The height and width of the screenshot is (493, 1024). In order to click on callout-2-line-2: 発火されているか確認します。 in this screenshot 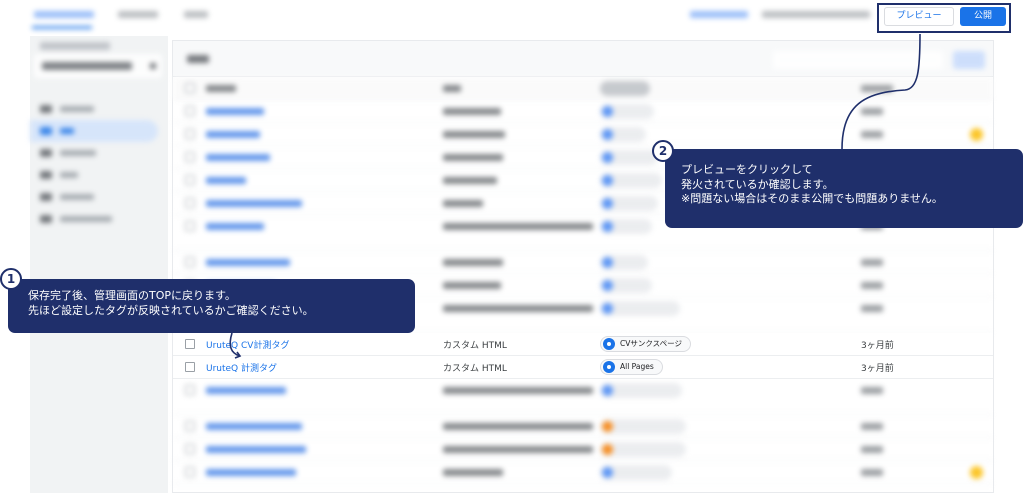, I will do `click(757, 184)`.